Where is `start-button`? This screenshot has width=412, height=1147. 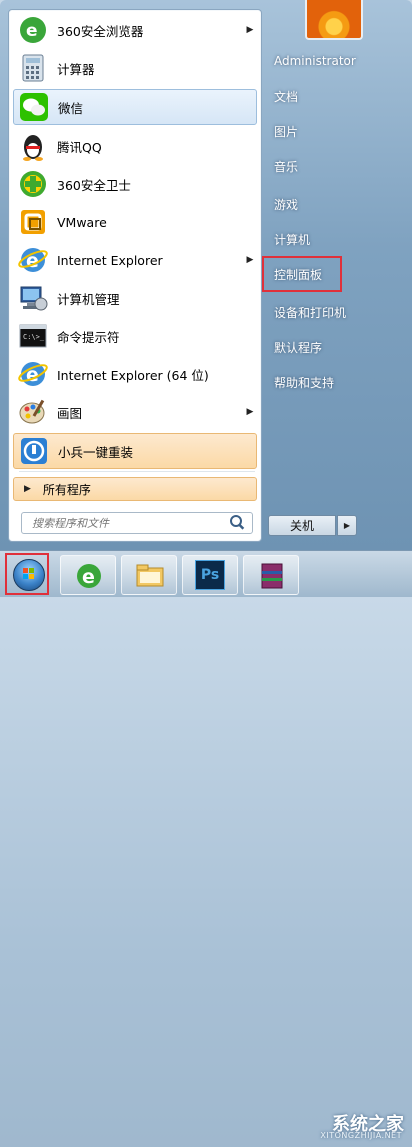
start-button is located at coordinates (27, 574).